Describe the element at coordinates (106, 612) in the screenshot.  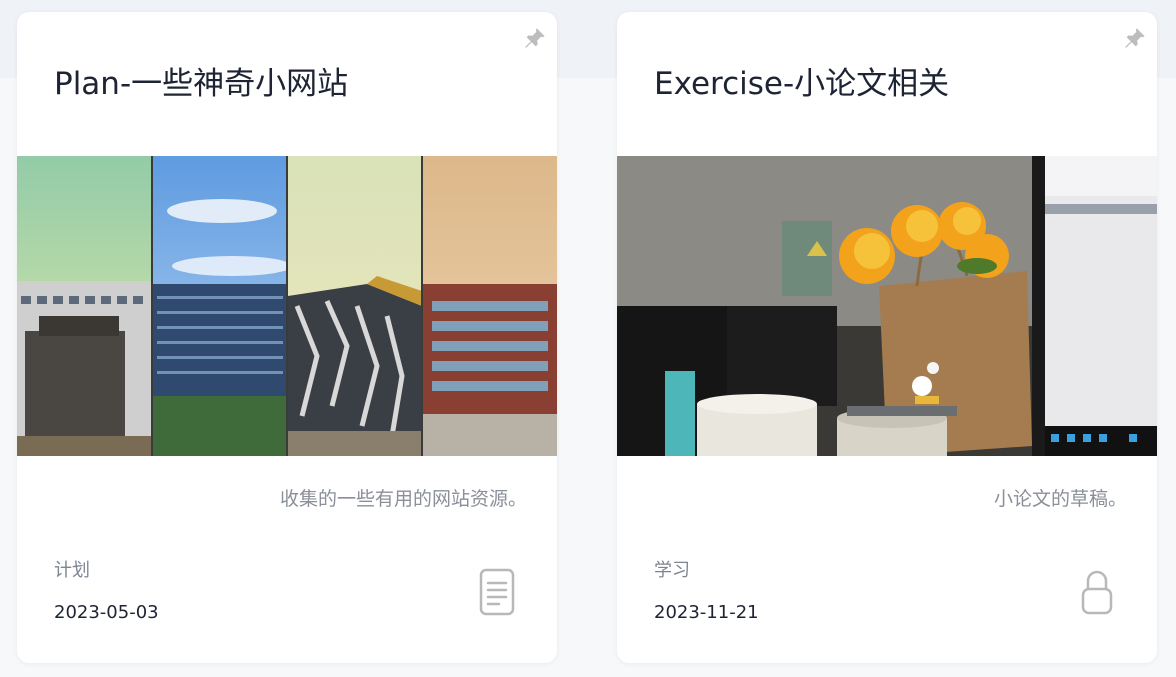
I see `post-date: 2023-05-03` at that location.